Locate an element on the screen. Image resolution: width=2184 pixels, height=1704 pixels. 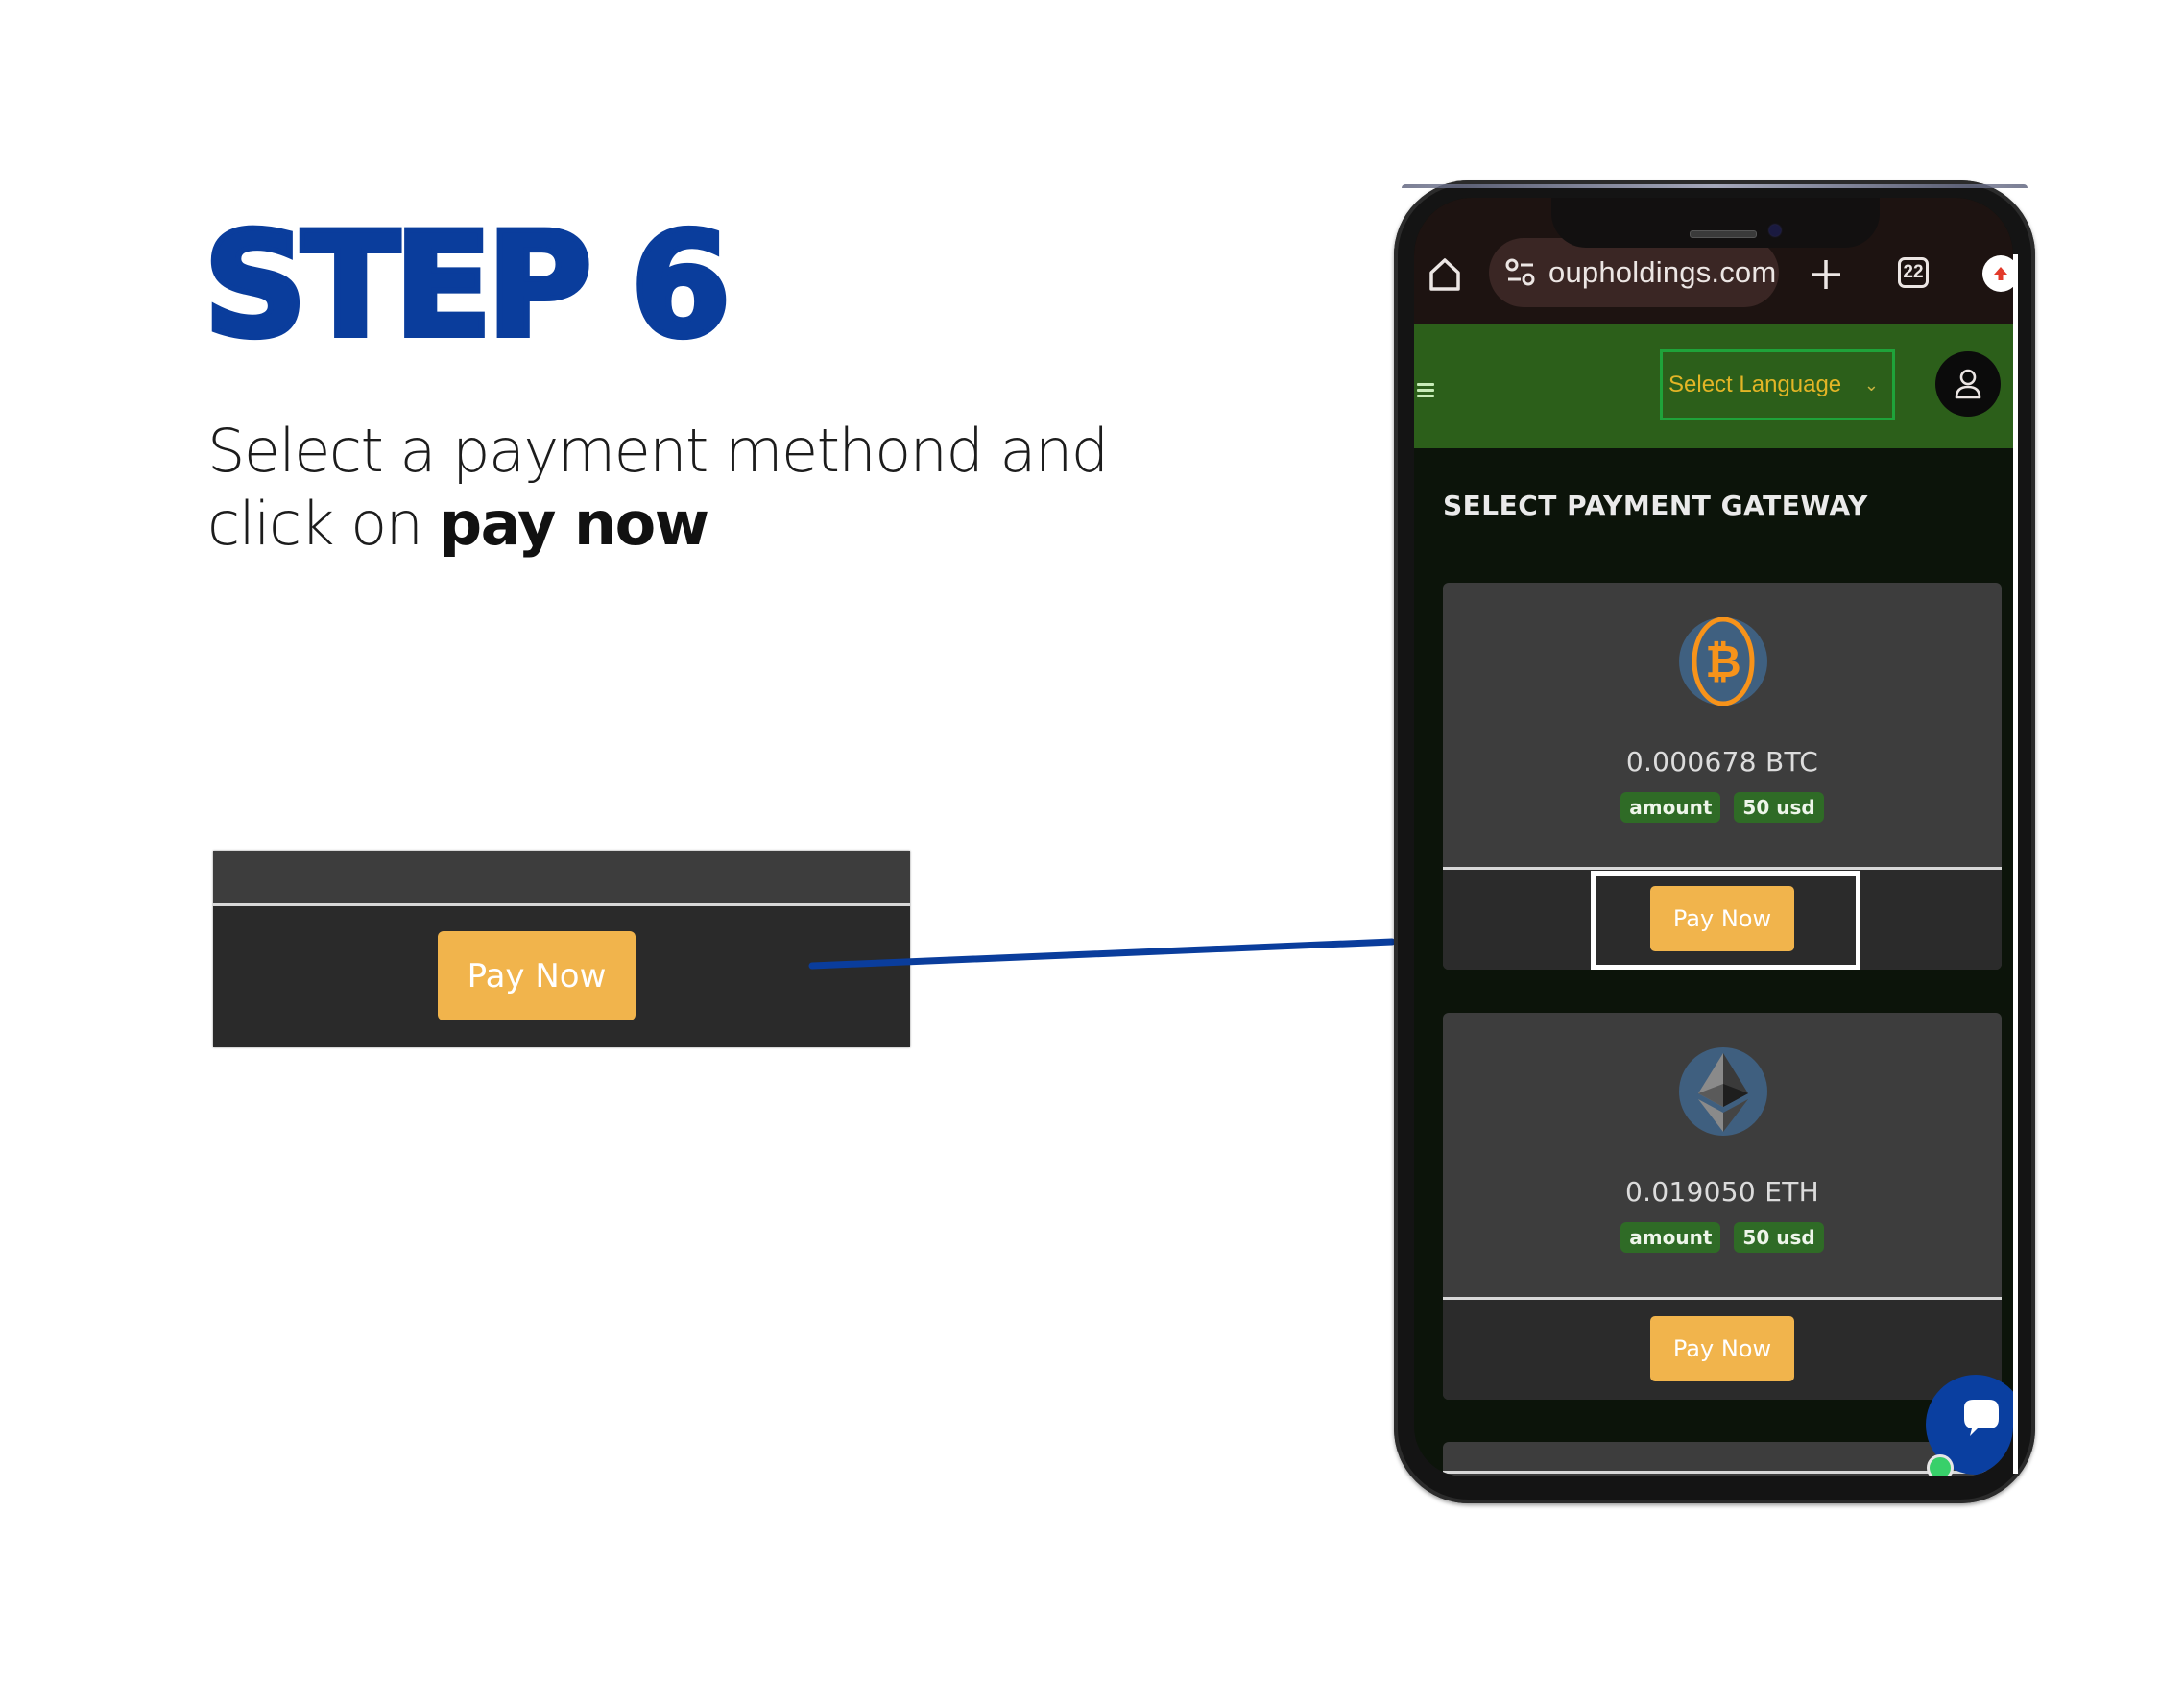
gateway-card-body: 0.019050 ETH amount 50 usd is located at coordinates (1722, 1155).